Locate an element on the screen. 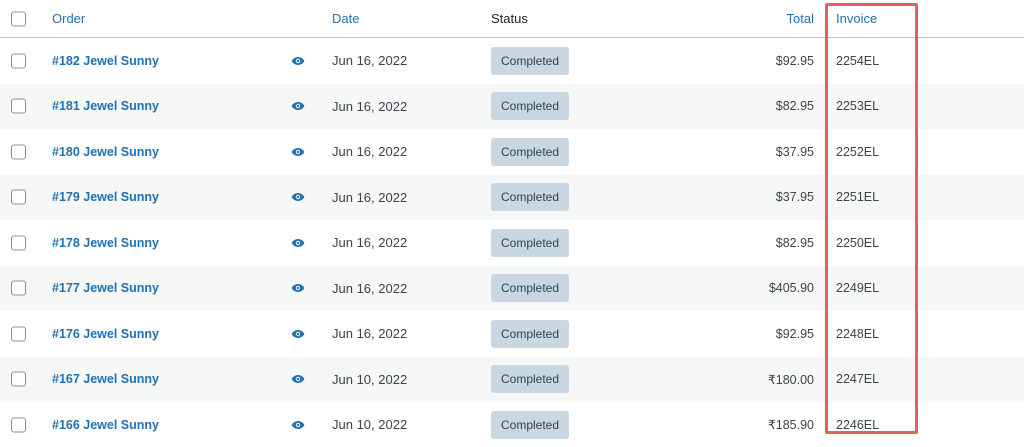 This screenshot has width=1024, height=447. order-cell: #167 Jewel Sunny is located at coordinates (162, 379).